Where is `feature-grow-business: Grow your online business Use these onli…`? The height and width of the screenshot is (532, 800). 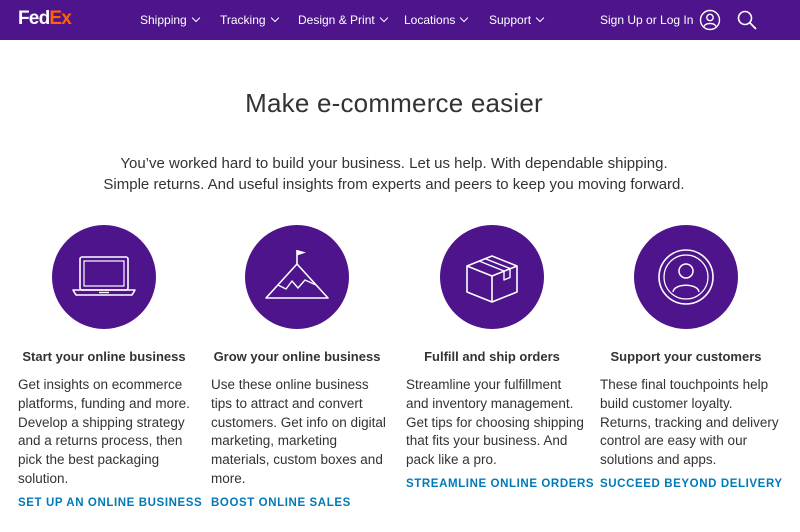
feature-grow-business: Grow your online business Use these onli… is located at coordinates (306, 367).